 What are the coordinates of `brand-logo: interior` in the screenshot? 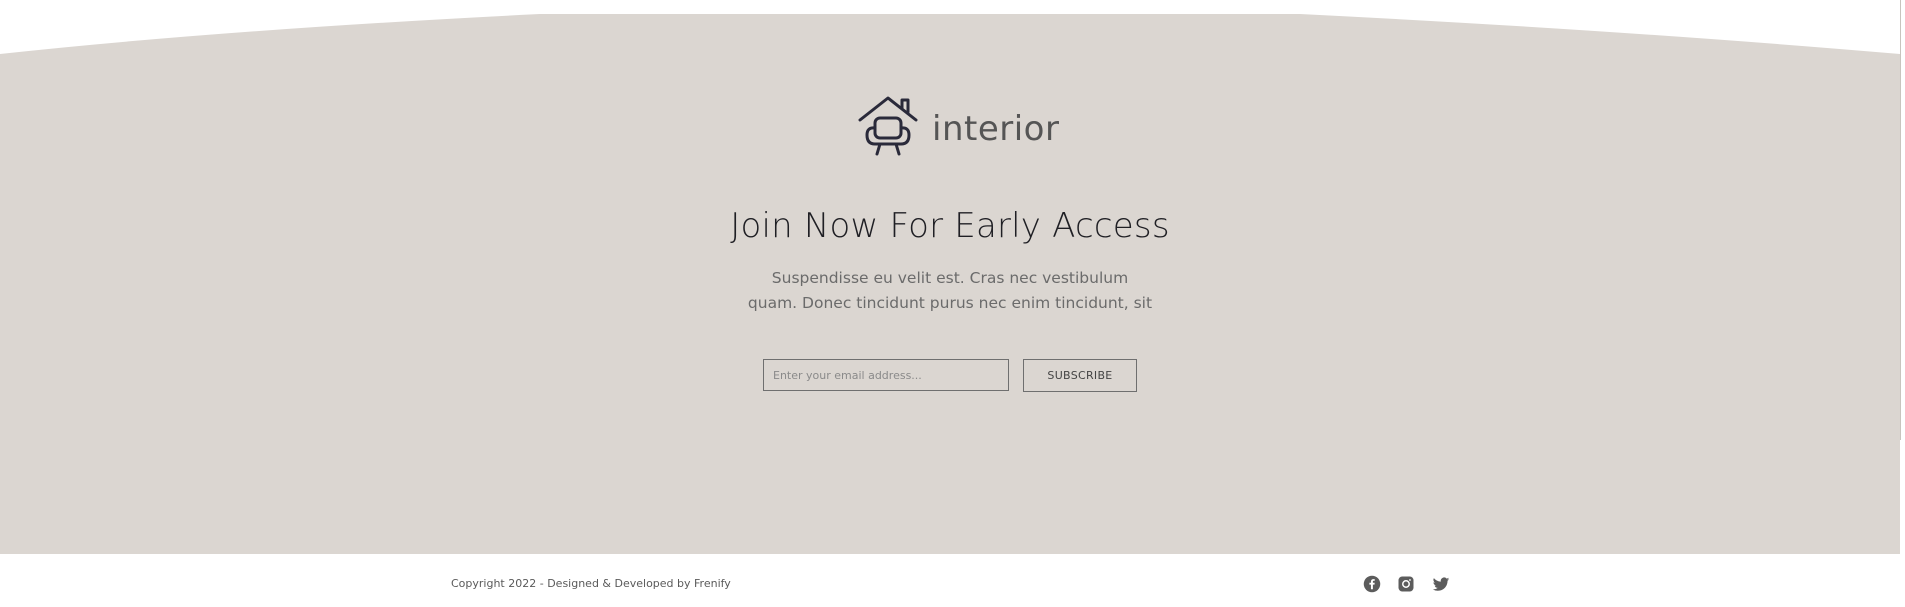 It's located at (978, 129).